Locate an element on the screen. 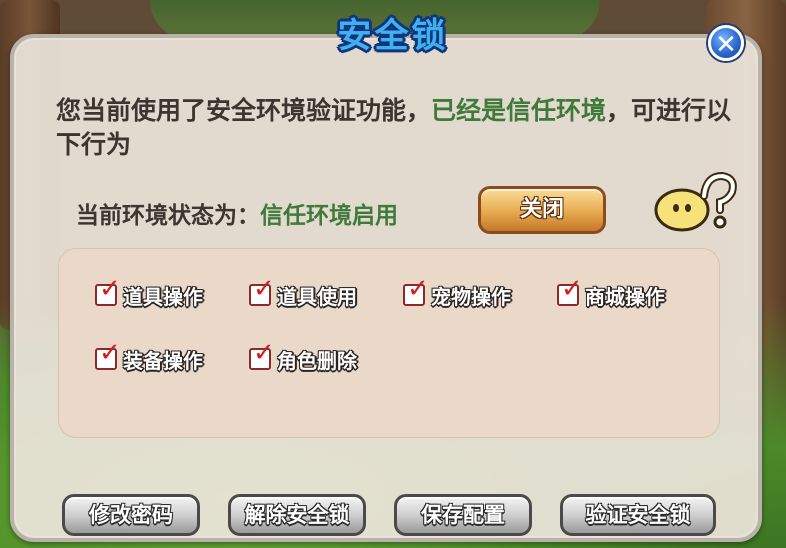 Image resolution: width=786 pixels, height=548 pixels. permission-item: ✓ 道具操作 is located at coordinates (149, 293).